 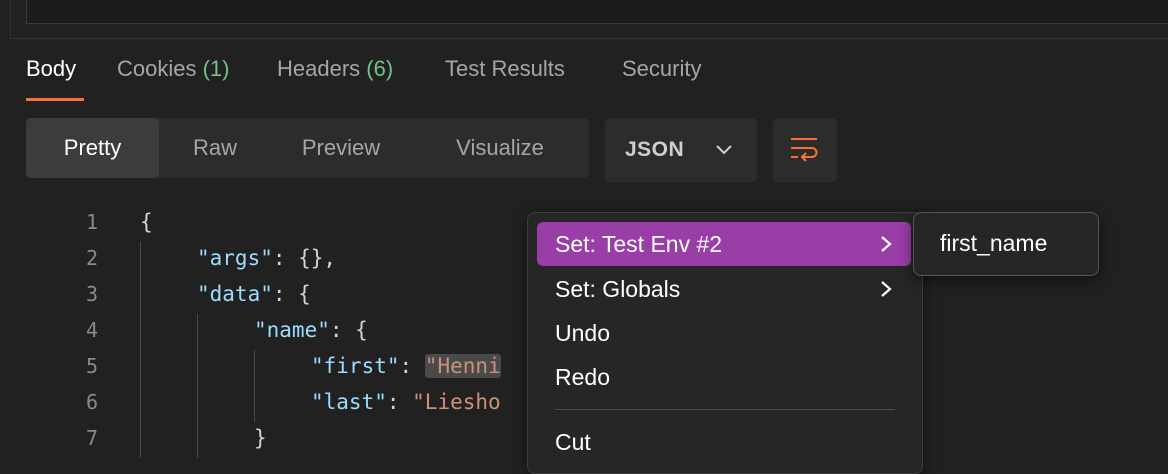 I want to click on variable-submenu: first_name, so click(x=1006, y=244).